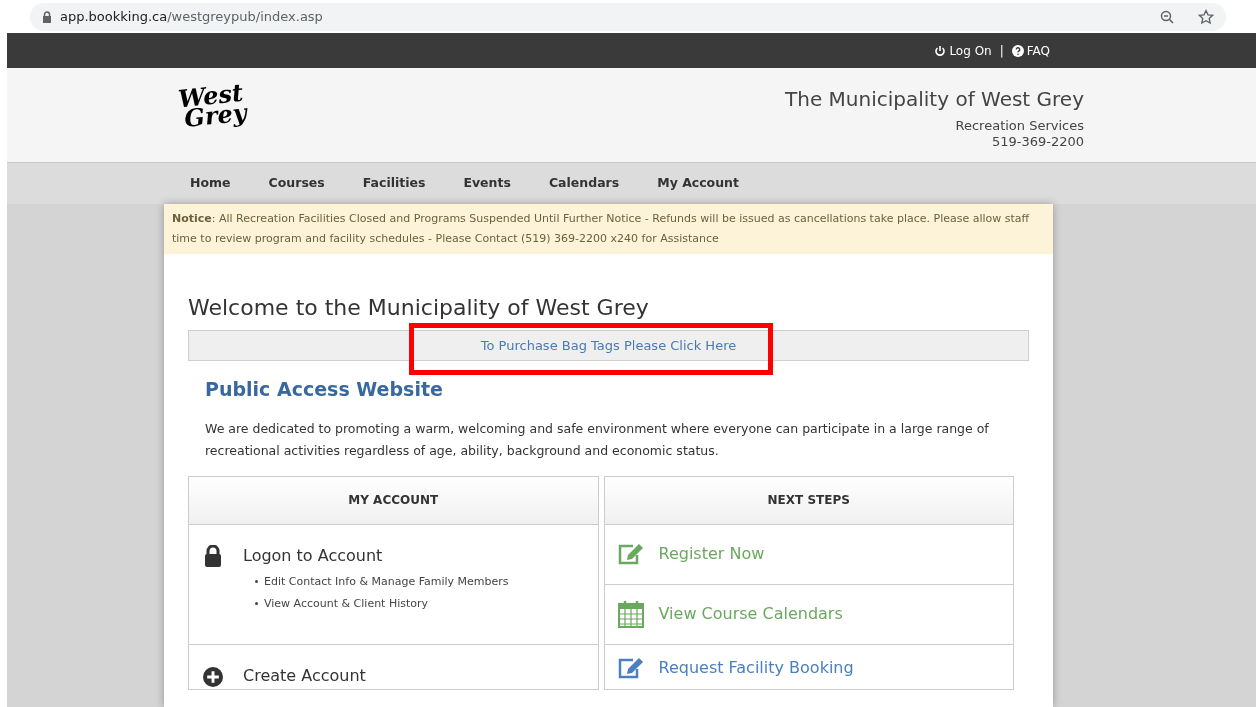 Image resolution: width=1256 pixels, height=707 pixels. Describe the element at coordinates (304, 675) in the screenshot. I see `account-link: Create Account` at that location.